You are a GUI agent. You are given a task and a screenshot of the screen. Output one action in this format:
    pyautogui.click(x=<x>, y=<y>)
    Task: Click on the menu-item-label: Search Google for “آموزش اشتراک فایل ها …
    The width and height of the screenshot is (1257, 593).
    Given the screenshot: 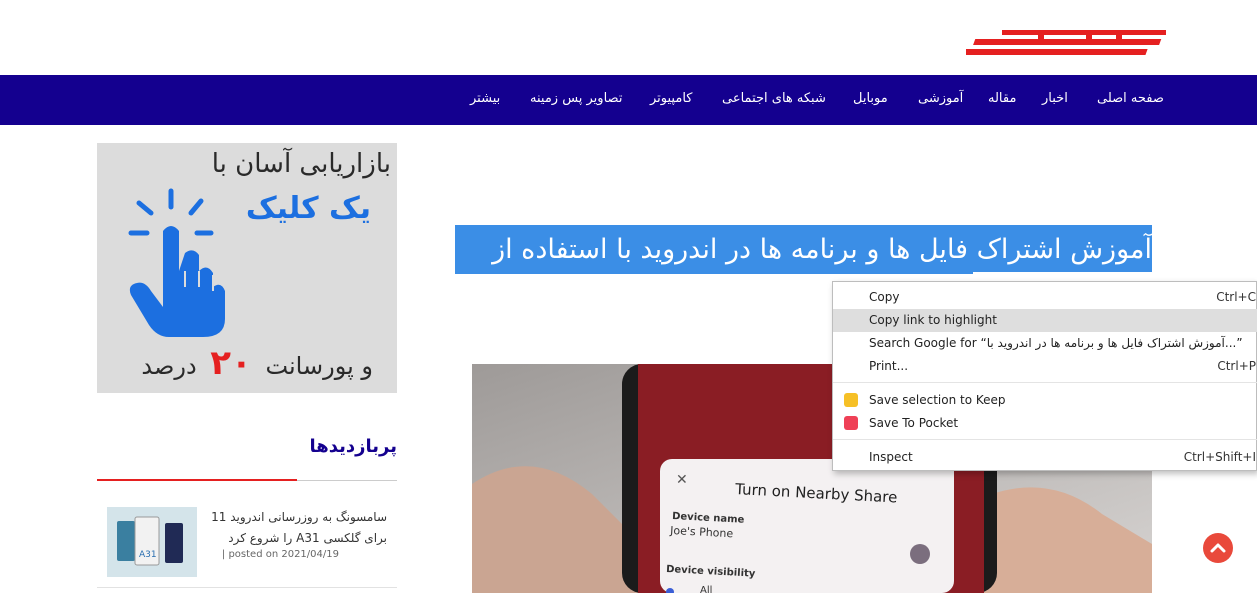 What is the action you would take?
    pyautogui.click(x=1056, y=343)
    